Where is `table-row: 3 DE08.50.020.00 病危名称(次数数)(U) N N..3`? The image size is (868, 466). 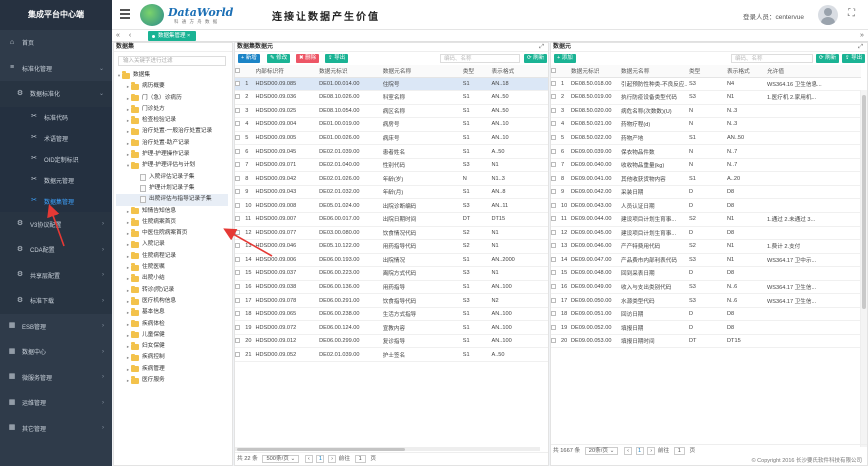
table-row: 3 DE08.50.020.00 病危名称(次数数)(U) N N..3 is located at coordinates (706, 111).